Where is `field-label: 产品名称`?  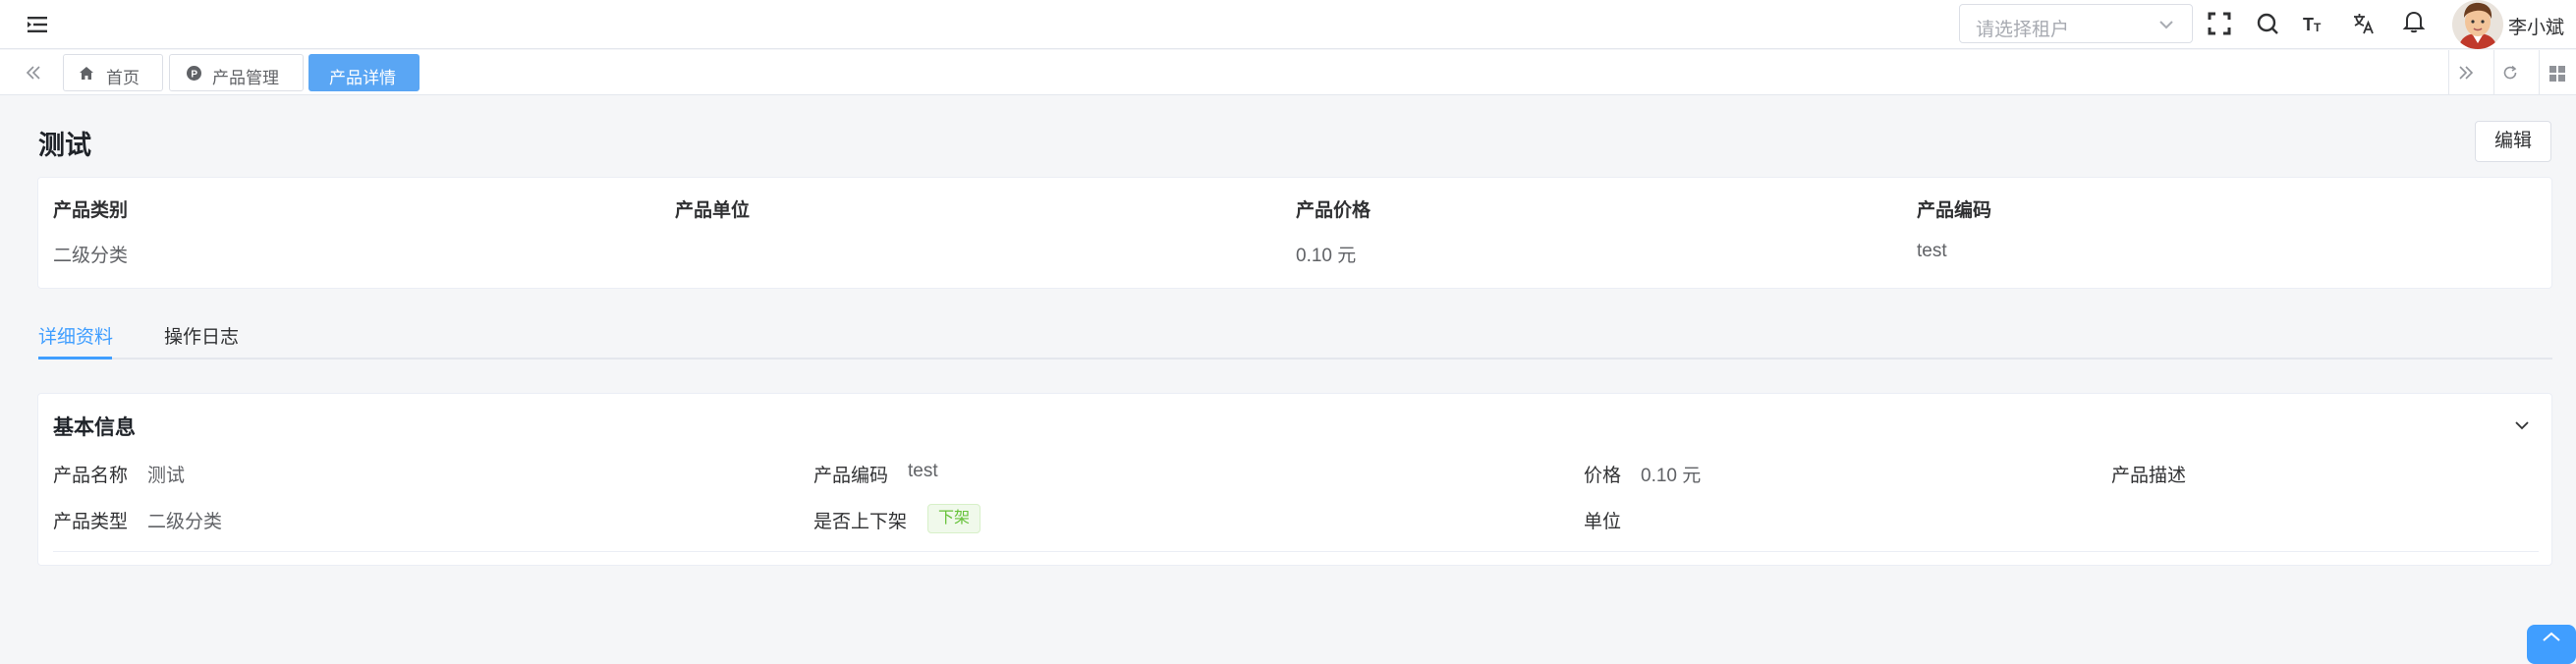 field-label: 产品名称 is located at coordinates (91, 476).